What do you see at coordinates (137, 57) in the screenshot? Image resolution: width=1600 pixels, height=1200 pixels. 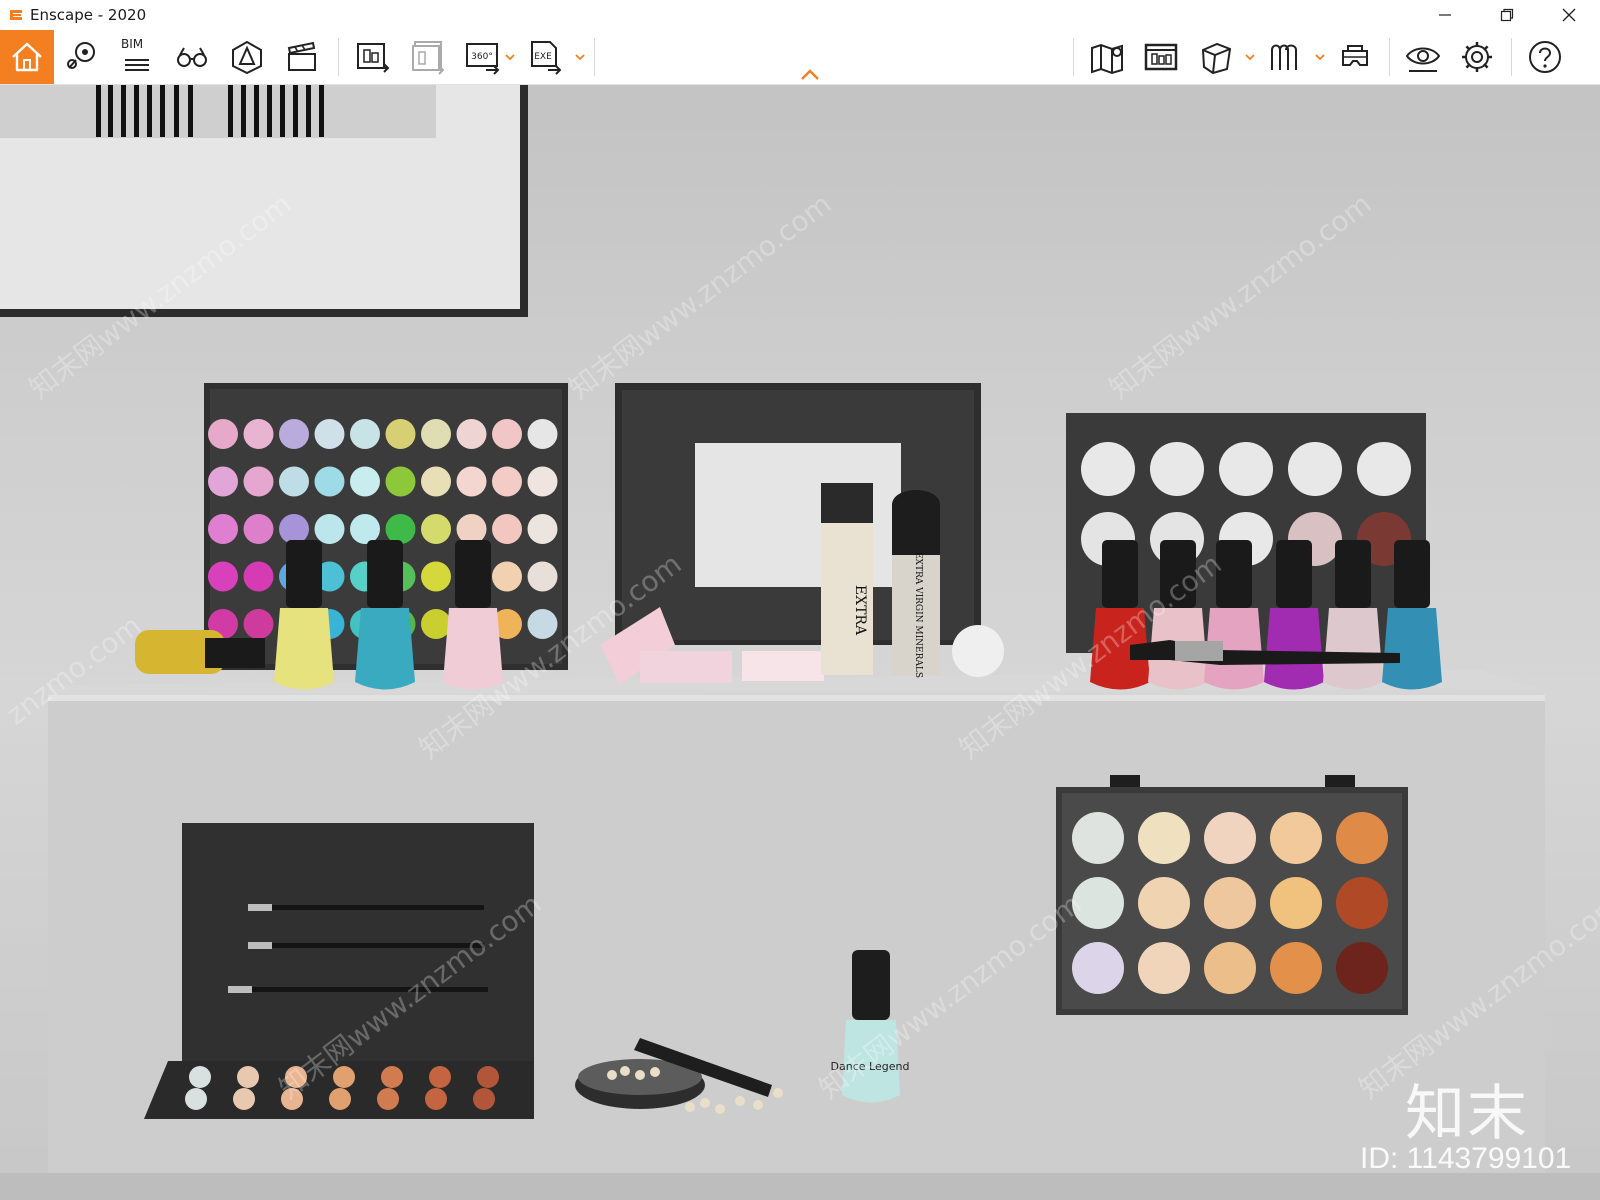 I see `bim-button` at bounding box center [137, 57].